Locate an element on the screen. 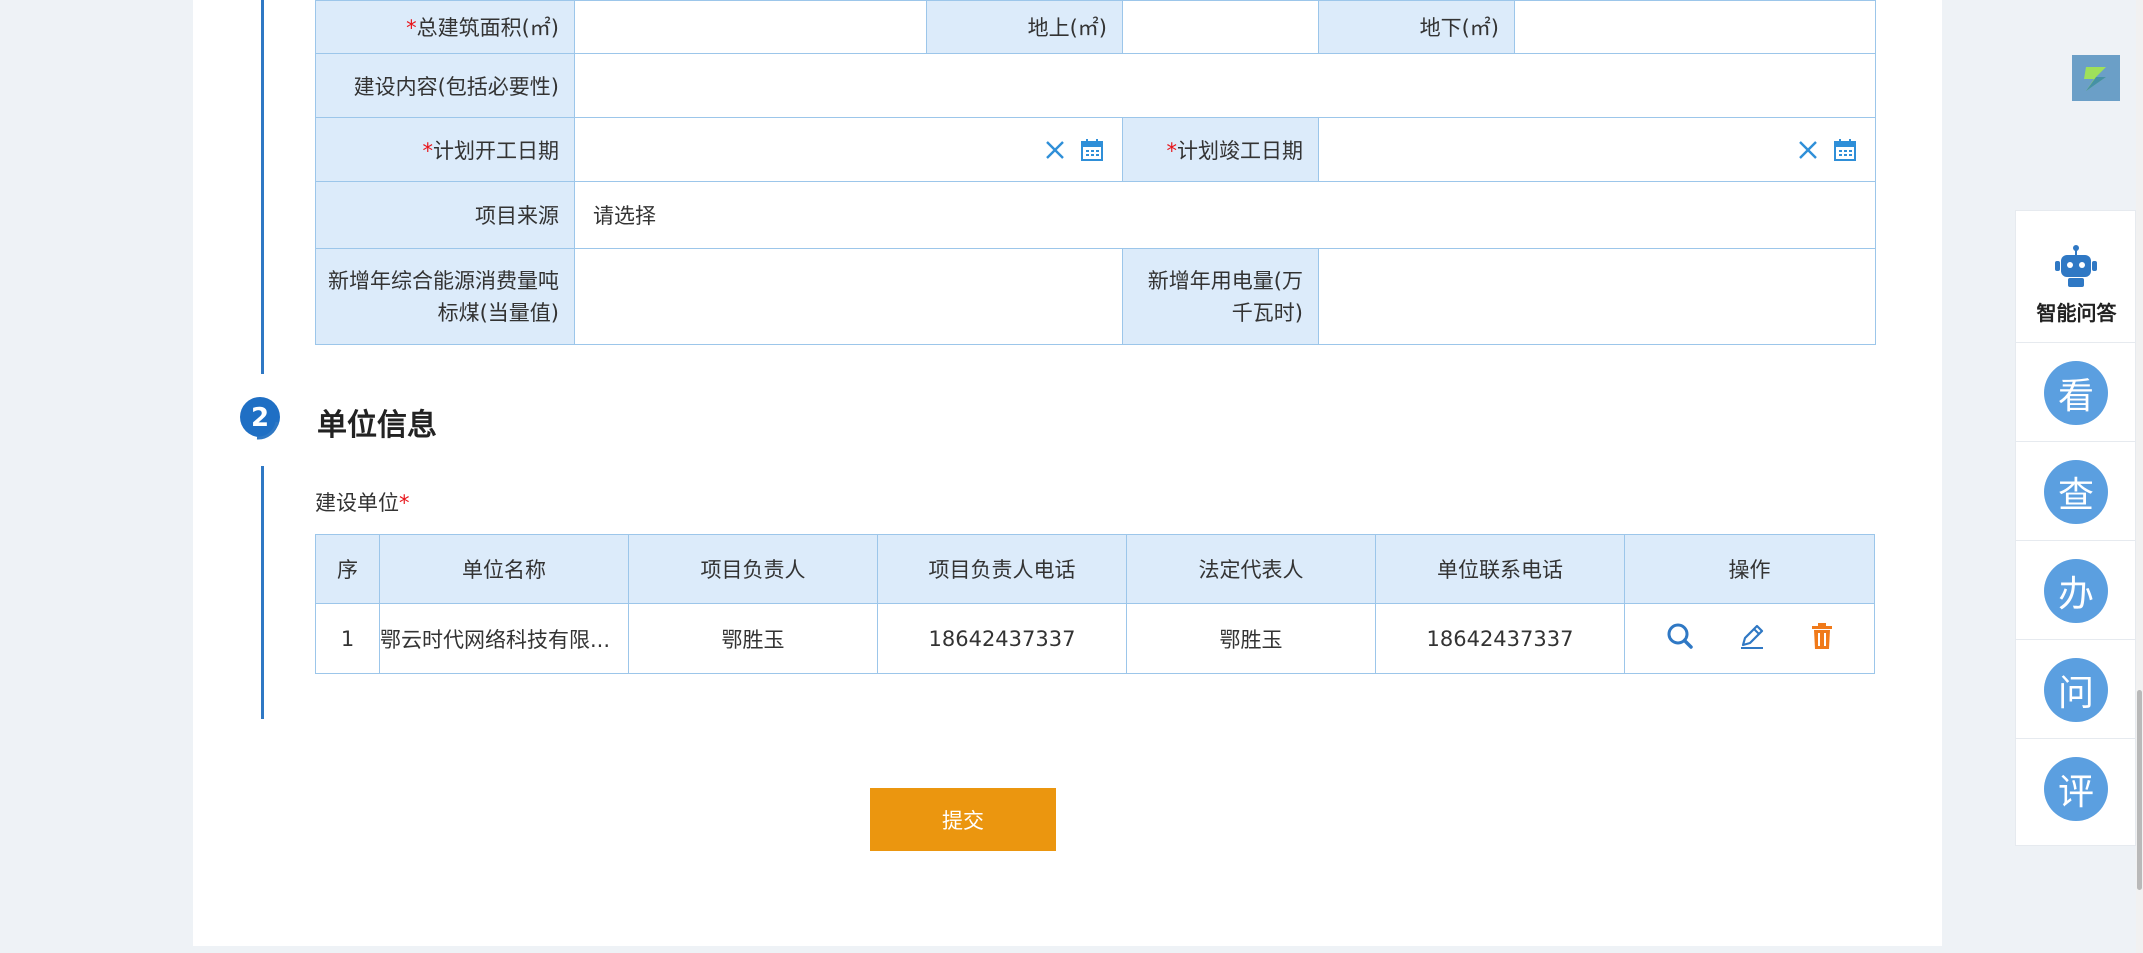  power-input is located at coordinates (1597, 296).